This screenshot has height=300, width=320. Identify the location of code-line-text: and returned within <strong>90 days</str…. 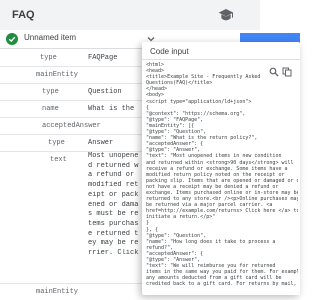
(220, 162).